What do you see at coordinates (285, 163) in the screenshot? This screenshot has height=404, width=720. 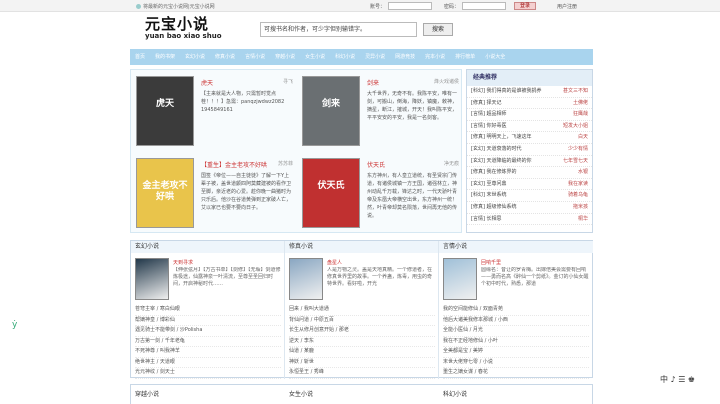 I see `book-author: 苏苏菲` at bounding box center [285, 163].